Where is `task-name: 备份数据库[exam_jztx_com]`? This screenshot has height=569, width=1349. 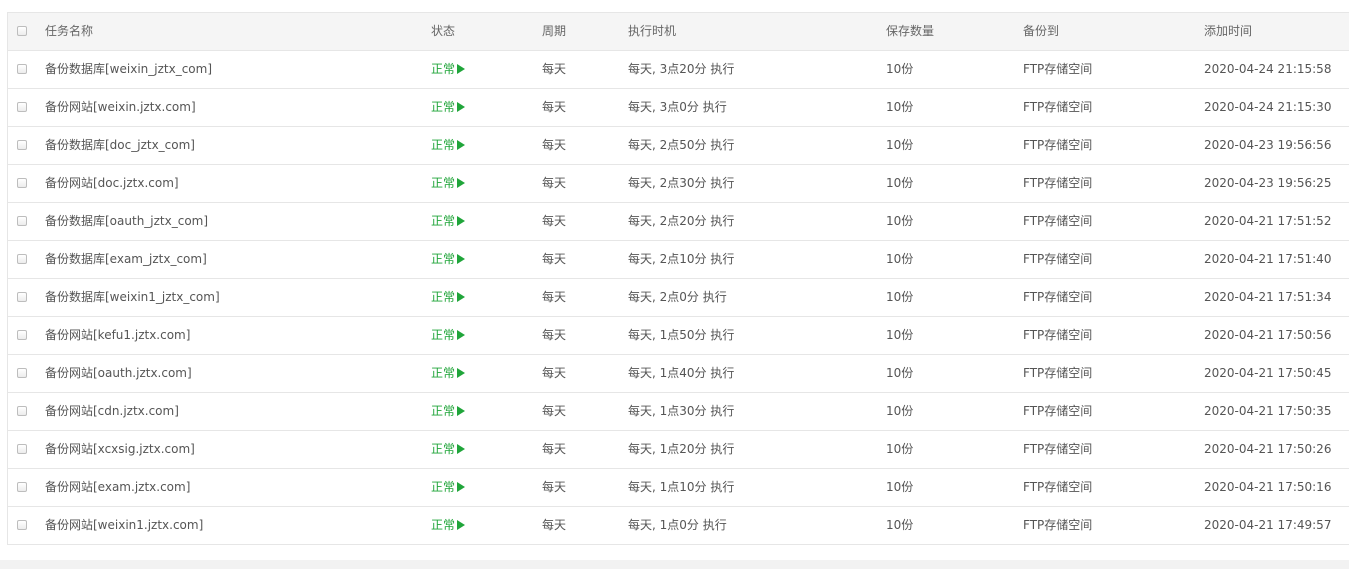
task-name: 备份数据库[exam_jztx_com] is located at coordinates (126, 259).